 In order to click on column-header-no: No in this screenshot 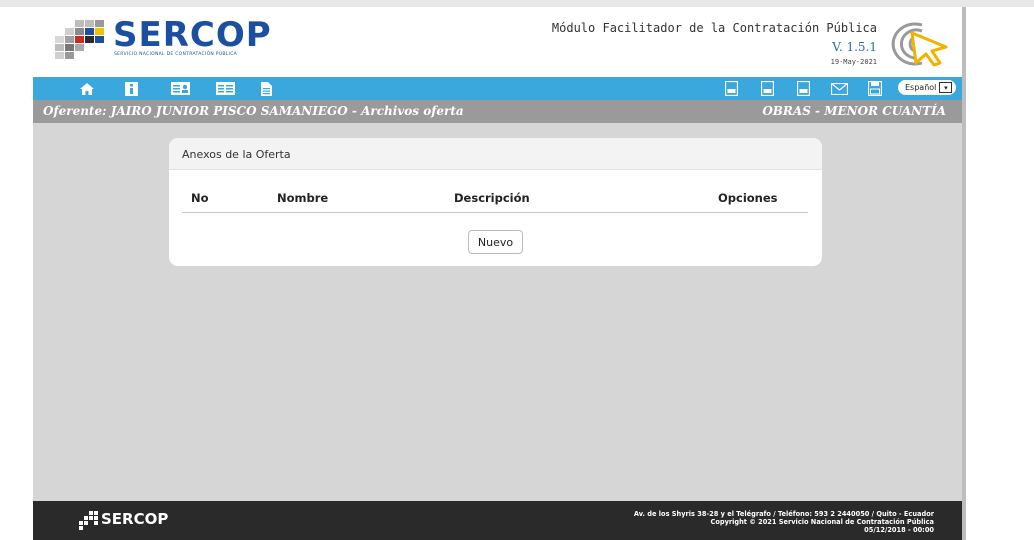, I will do `click(200, 198)`.